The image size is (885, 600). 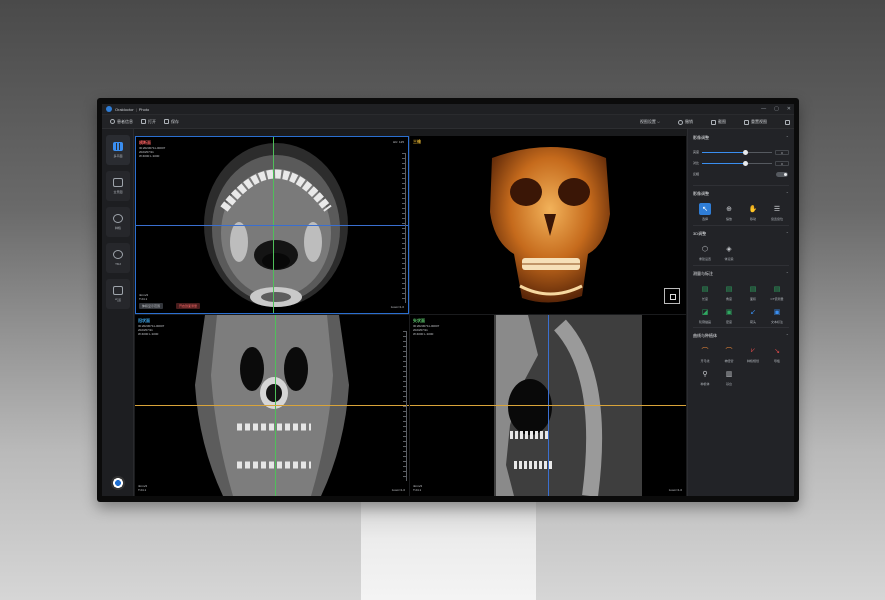 I want to click on implant-body-tool: ⚲ 种植体, so click(x=705, y=377).